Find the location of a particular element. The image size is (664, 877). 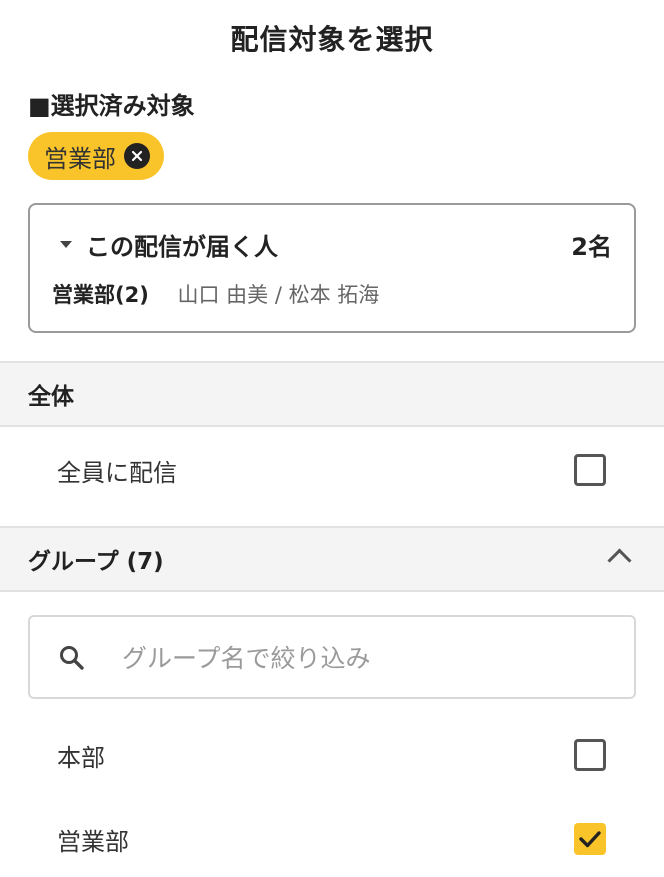

section-header-groups: グループ (7) is located at coordinates (332, 559).